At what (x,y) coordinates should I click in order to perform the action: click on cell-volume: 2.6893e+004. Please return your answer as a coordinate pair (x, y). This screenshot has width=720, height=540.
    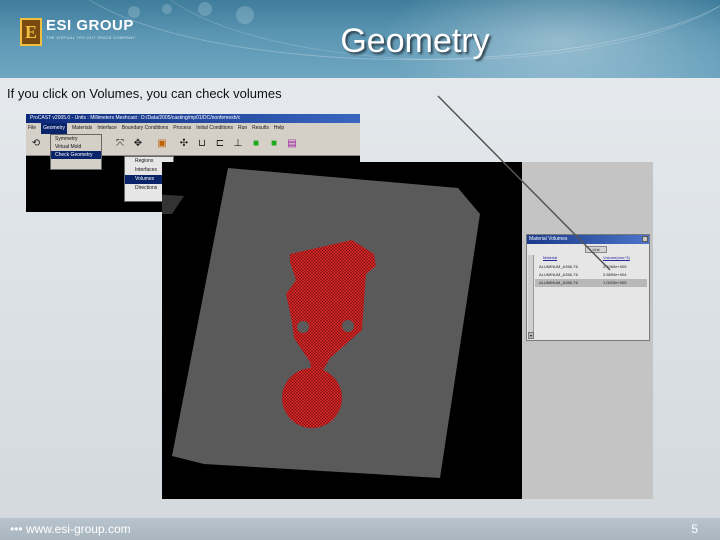
    Looking at the image, I should click on (615, 274).